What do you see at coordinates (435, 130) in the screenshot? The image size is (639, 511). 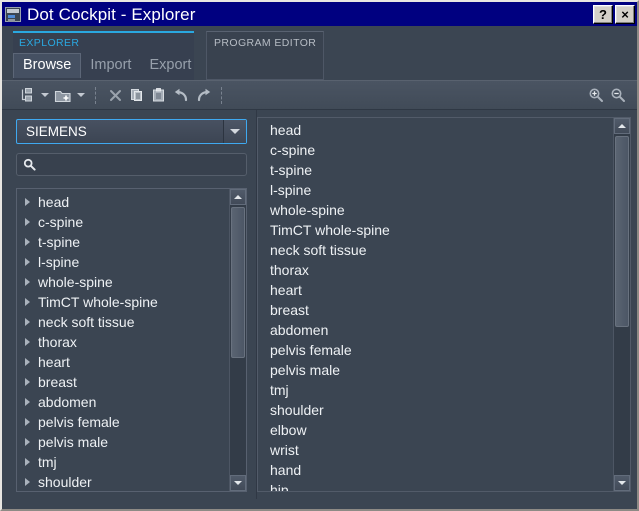 I see `list-item: head` at bounding box center [435, 130].